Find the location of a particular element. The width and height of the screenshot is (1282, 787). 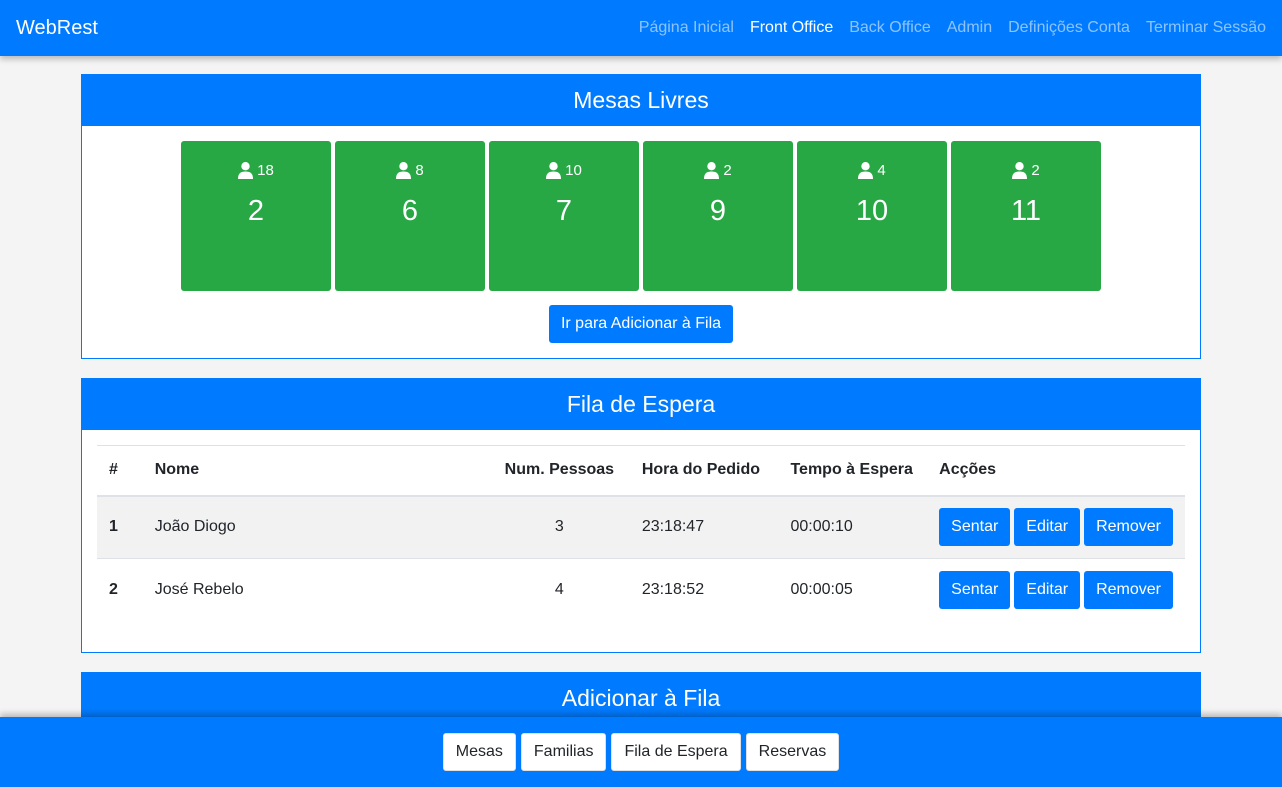

row-wait-time: 00:00:05 is located at coordinates (853, 590).